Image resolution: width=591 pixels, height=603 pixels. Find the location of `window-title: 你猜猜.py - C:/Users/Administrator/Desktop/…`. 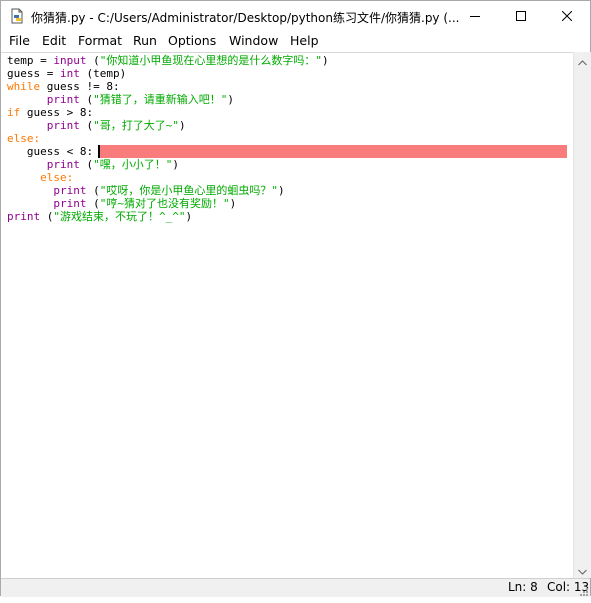

window-title: 你猜猜.py - C:/Users/Administrator/Desktop/… is located at coordinates (245, 18).